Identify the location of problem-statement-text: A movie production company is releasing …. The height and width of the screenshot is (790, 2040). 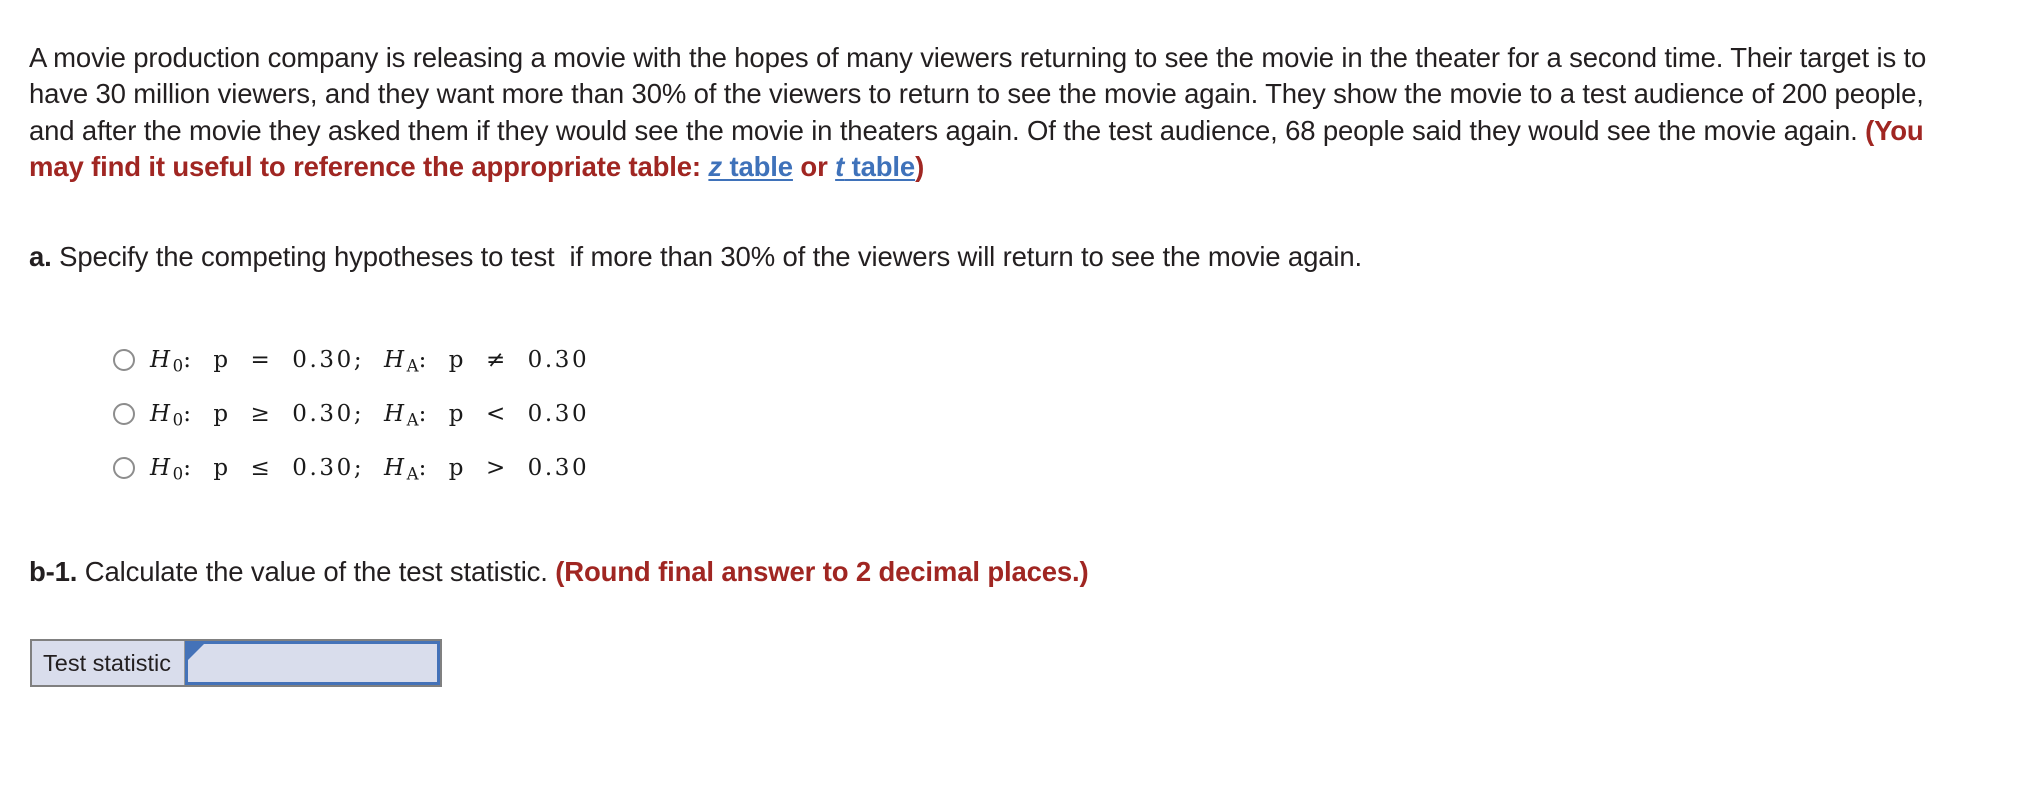
(978, 93).